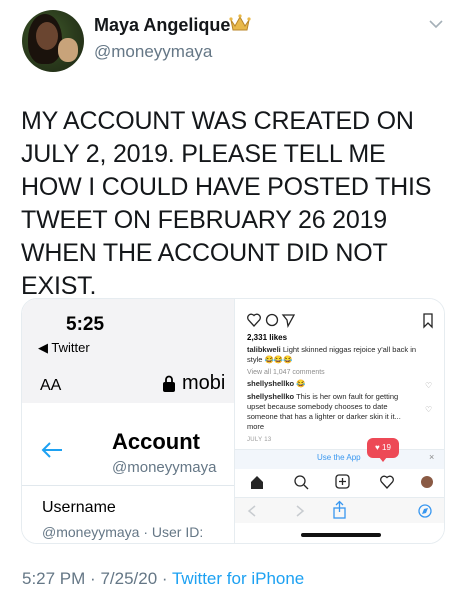 The height and width of the screenshot is (600, 466). Describe the element at coordinates (129, 578) in the screenshot. I see `tweet-date: 7/25/20` at that location.